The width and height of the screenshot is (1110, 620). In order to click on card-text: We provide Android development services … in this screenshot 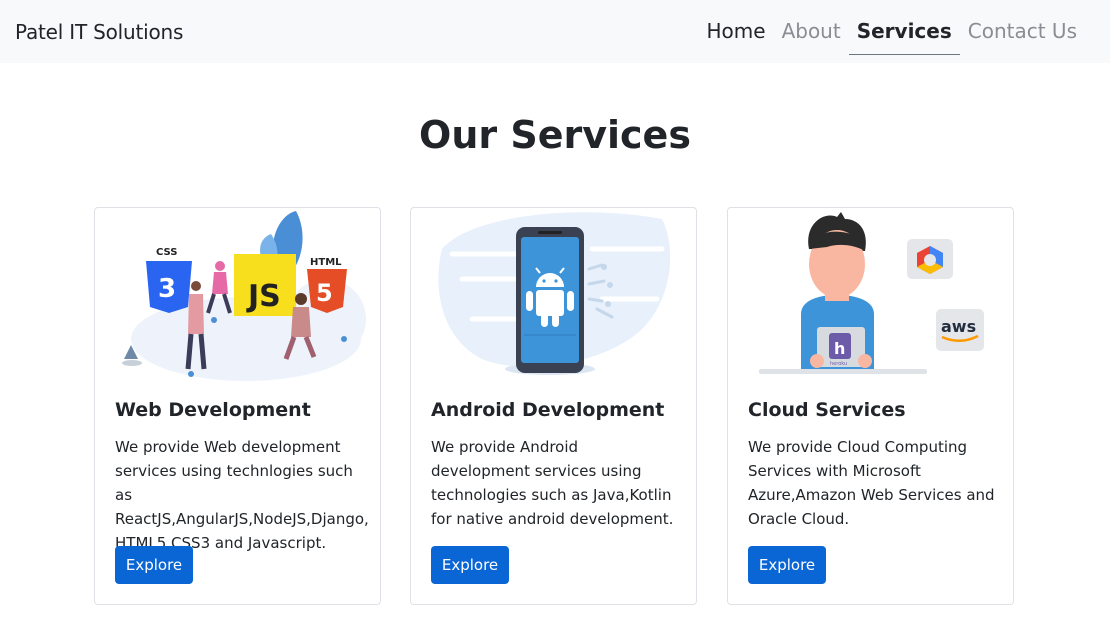, I will do `click(552, 483)`.